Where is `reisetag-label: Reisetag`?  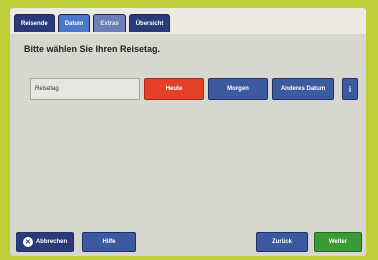
reisetag-label: Reisetag is located at coordinates (85, 89).